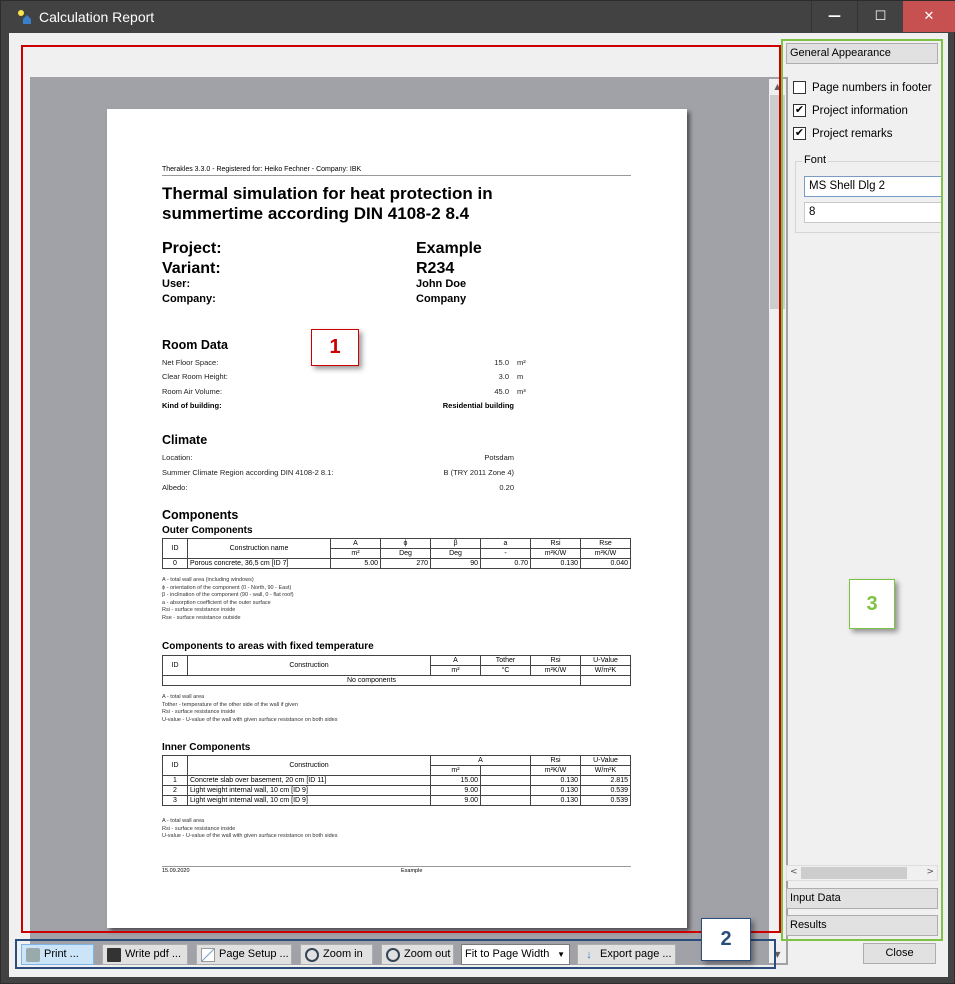 The height and width of the screenshot is (984, 955). Describe the element at coordinates (97, 17) in the screenshot. I see `window-title: Calculation Report` at that location.